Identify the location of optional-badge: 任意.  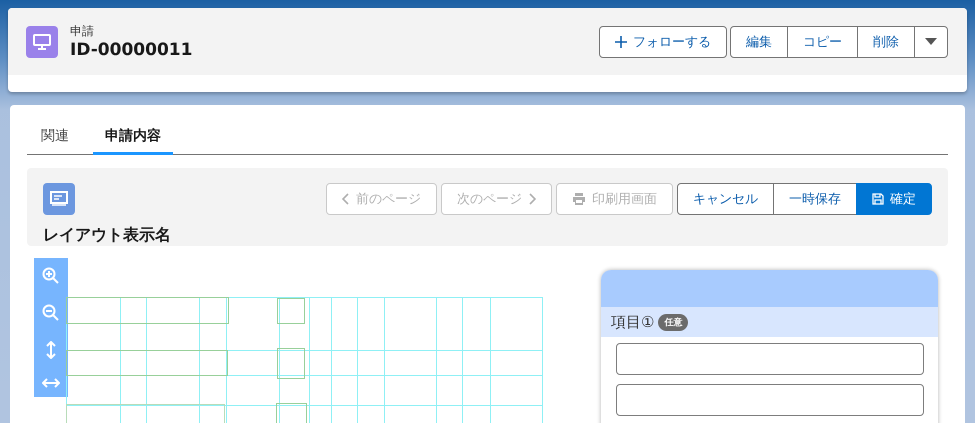
(673, 322).